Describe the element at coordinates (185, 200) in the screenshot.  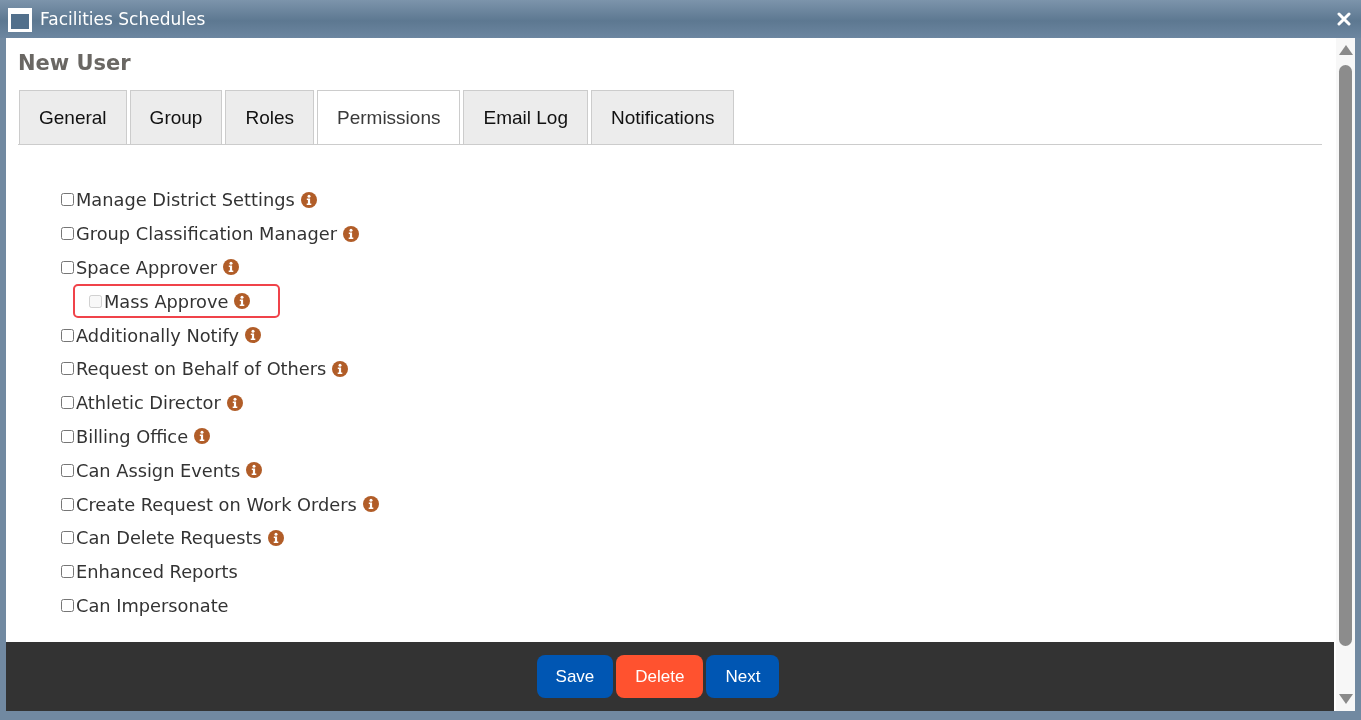
I see `permission-label: Manage District Settings` at that location.